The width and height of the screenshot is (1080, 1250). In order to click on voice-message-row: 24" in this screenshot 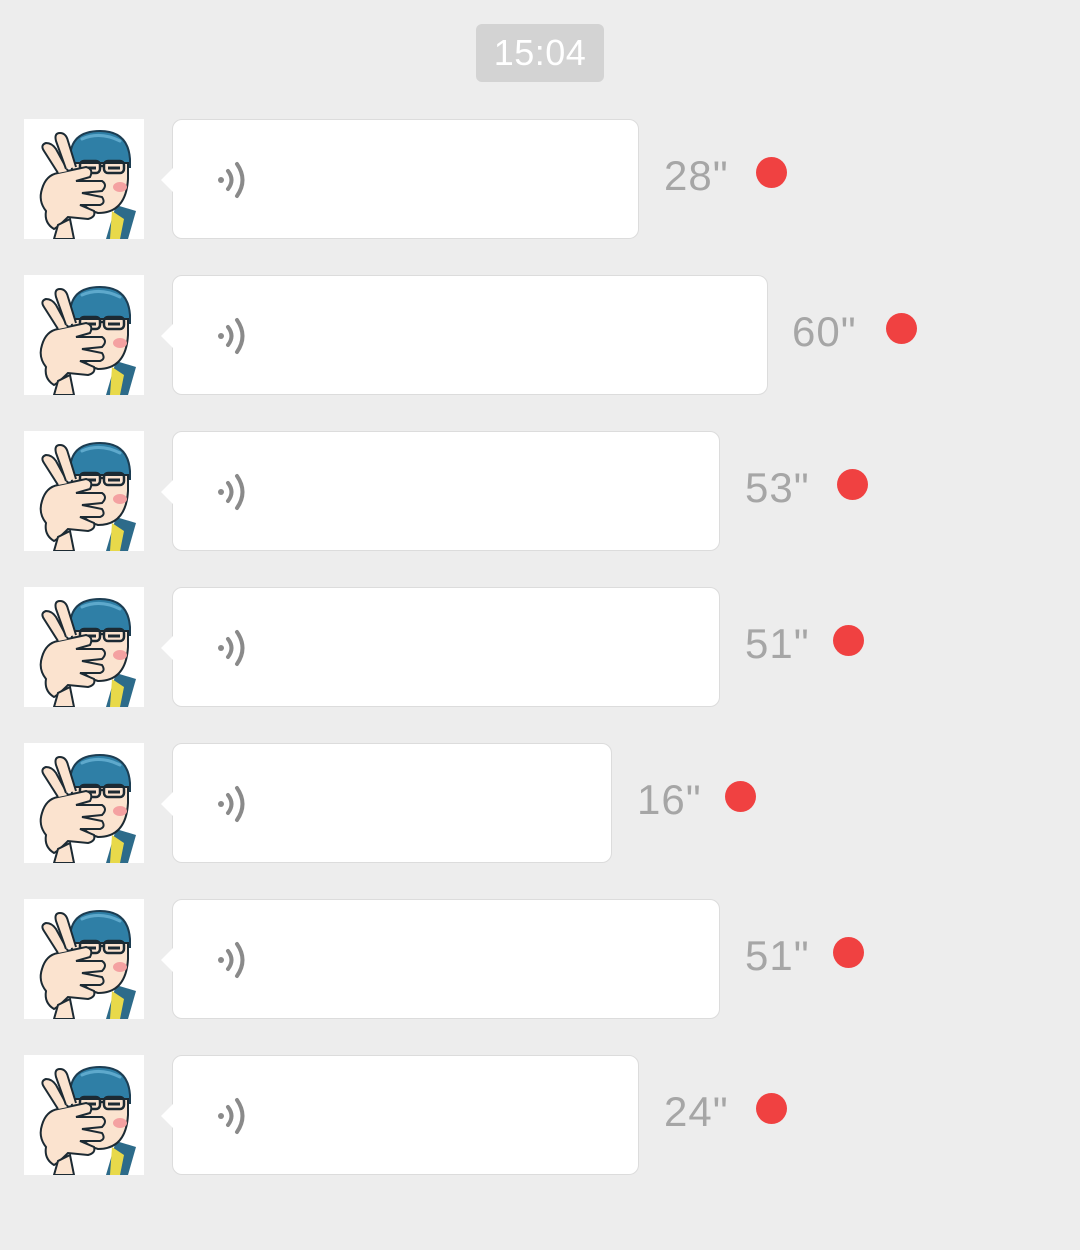, I will do `click(540, 1115)`.